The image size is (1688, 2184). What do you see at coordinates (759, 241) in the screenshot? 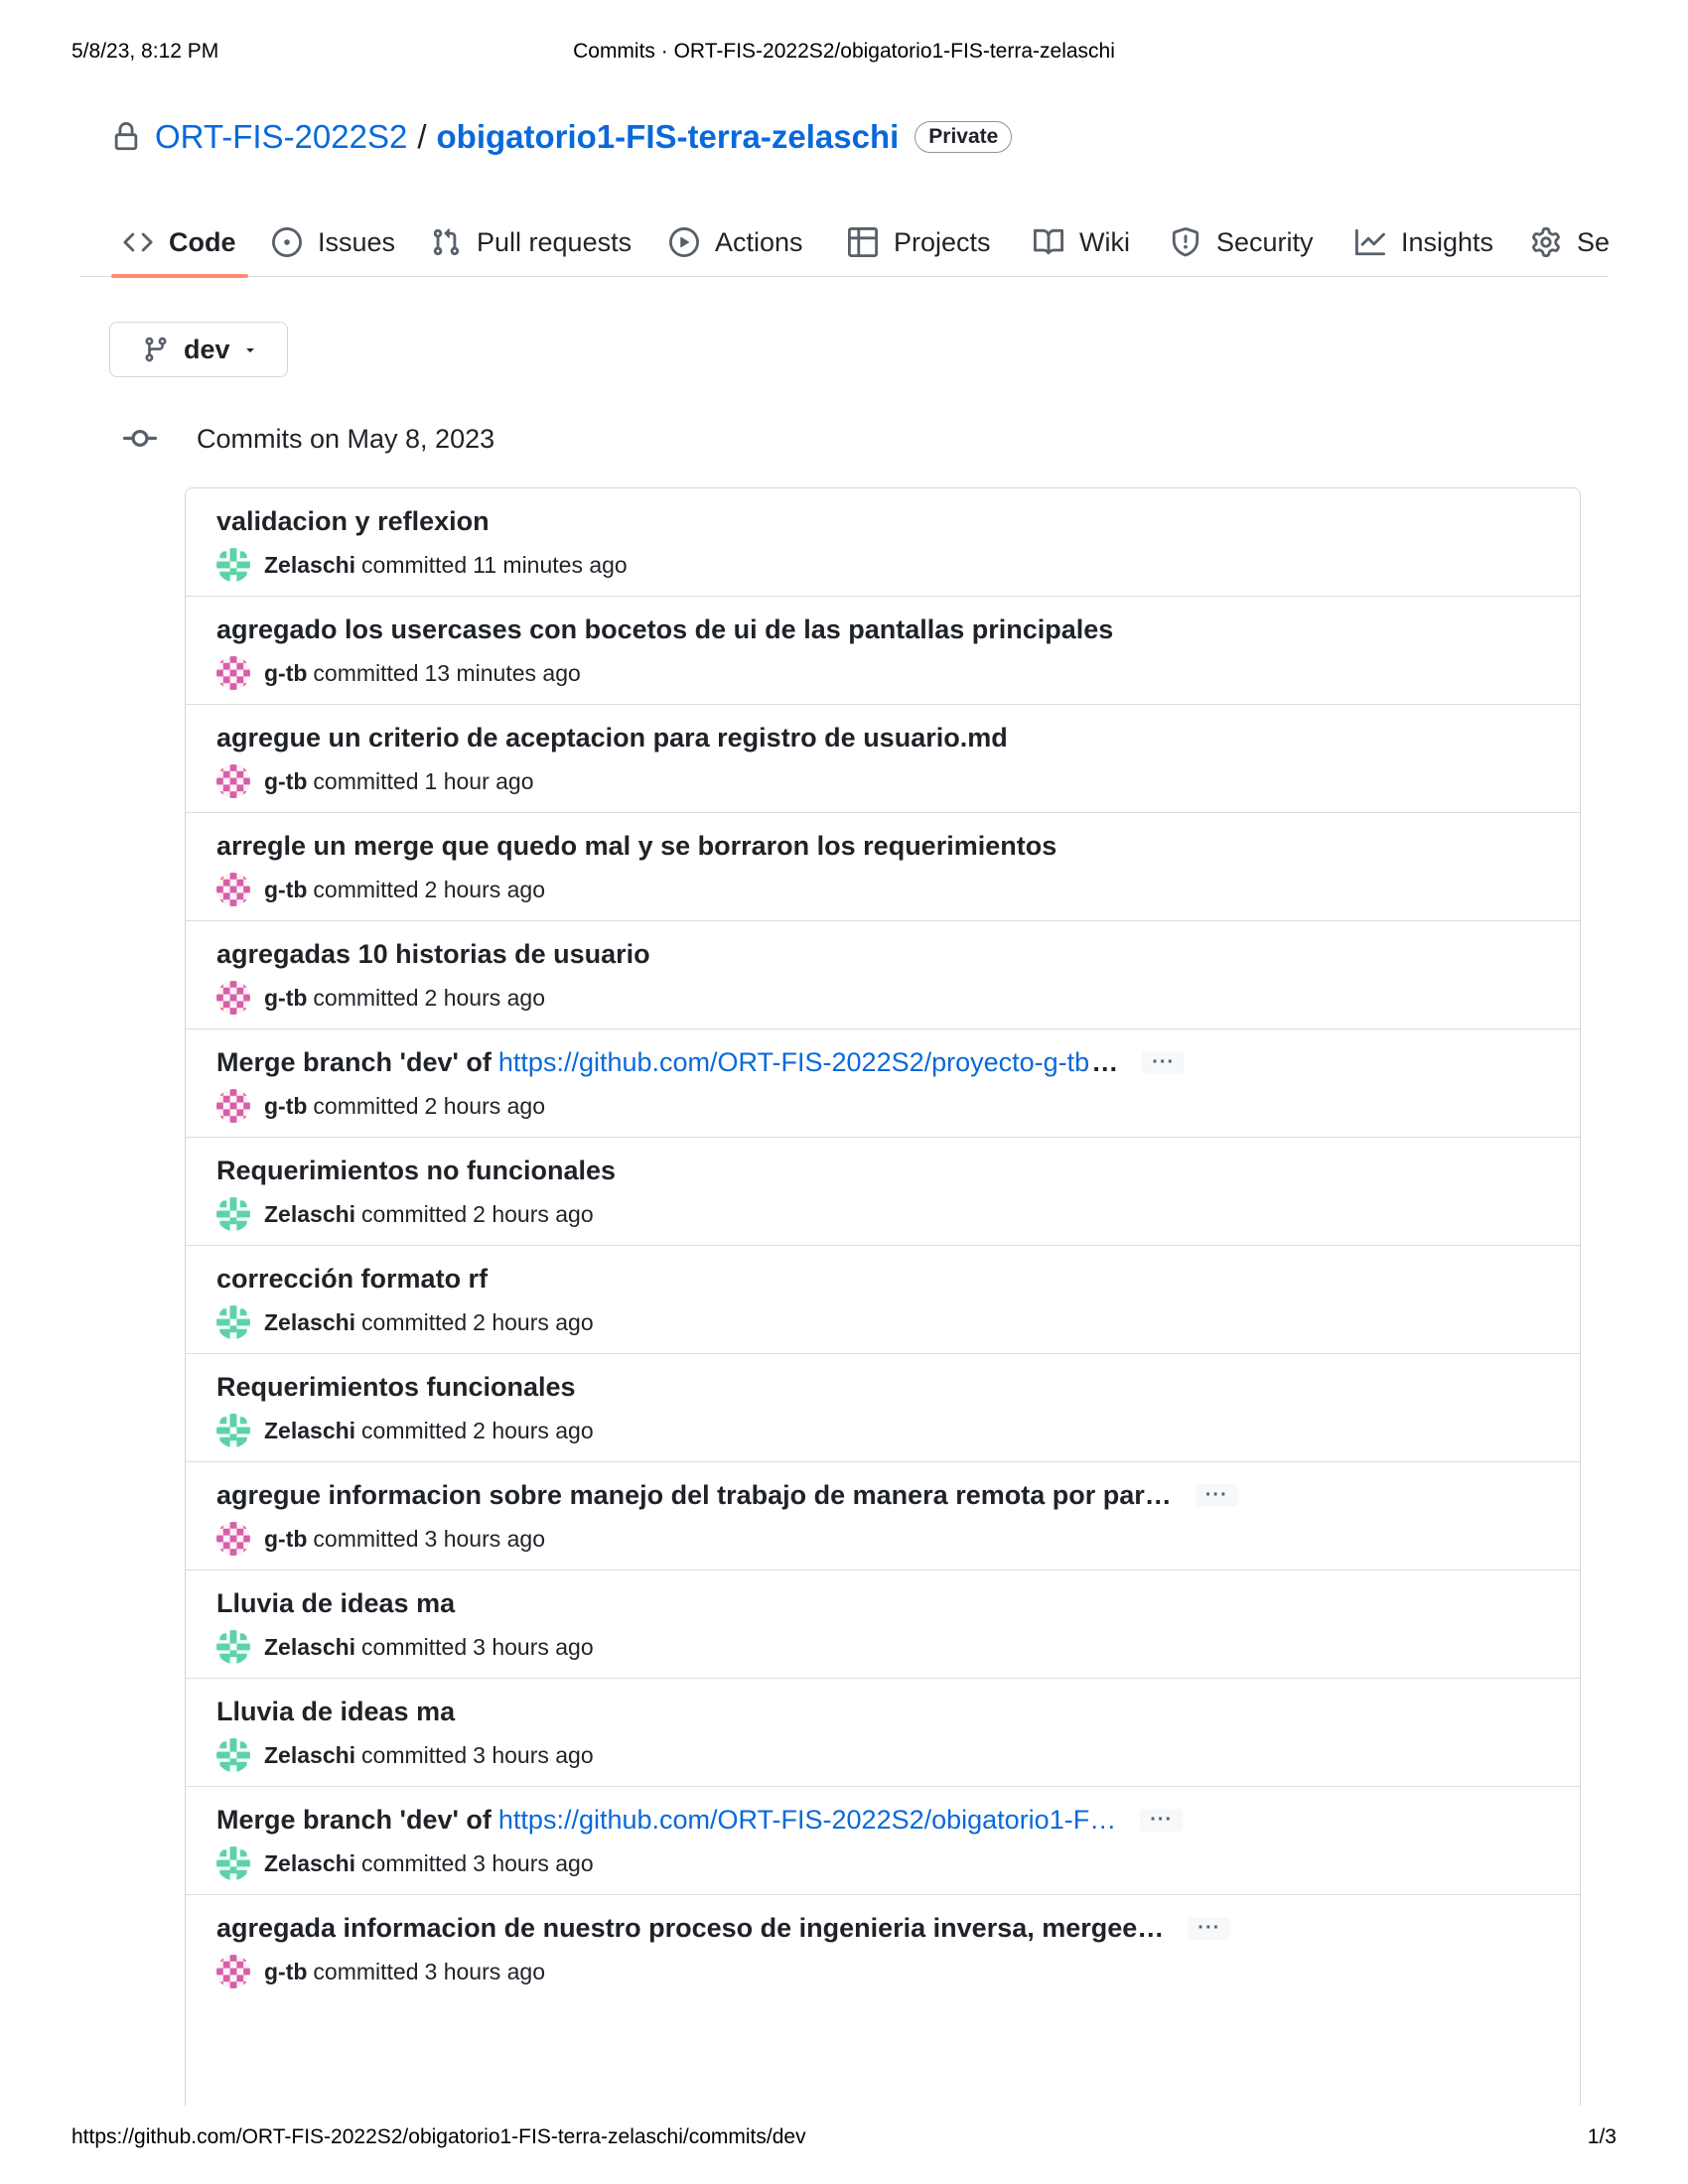
I see `tab-label: Actions` at bounding box center [759, 241].